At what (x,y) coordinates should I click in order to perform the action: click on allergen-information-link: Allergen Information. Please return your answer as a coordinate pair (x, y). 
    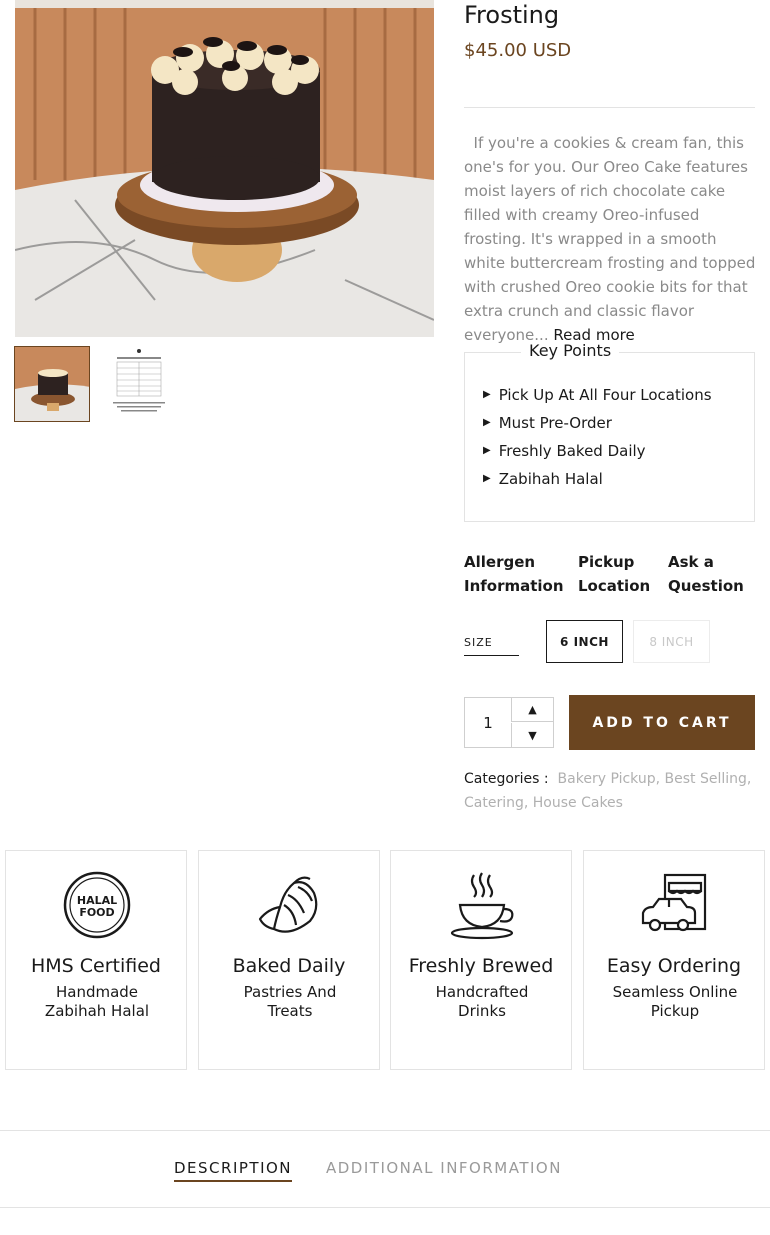
    Looking at the image, I should click on (514, 574).